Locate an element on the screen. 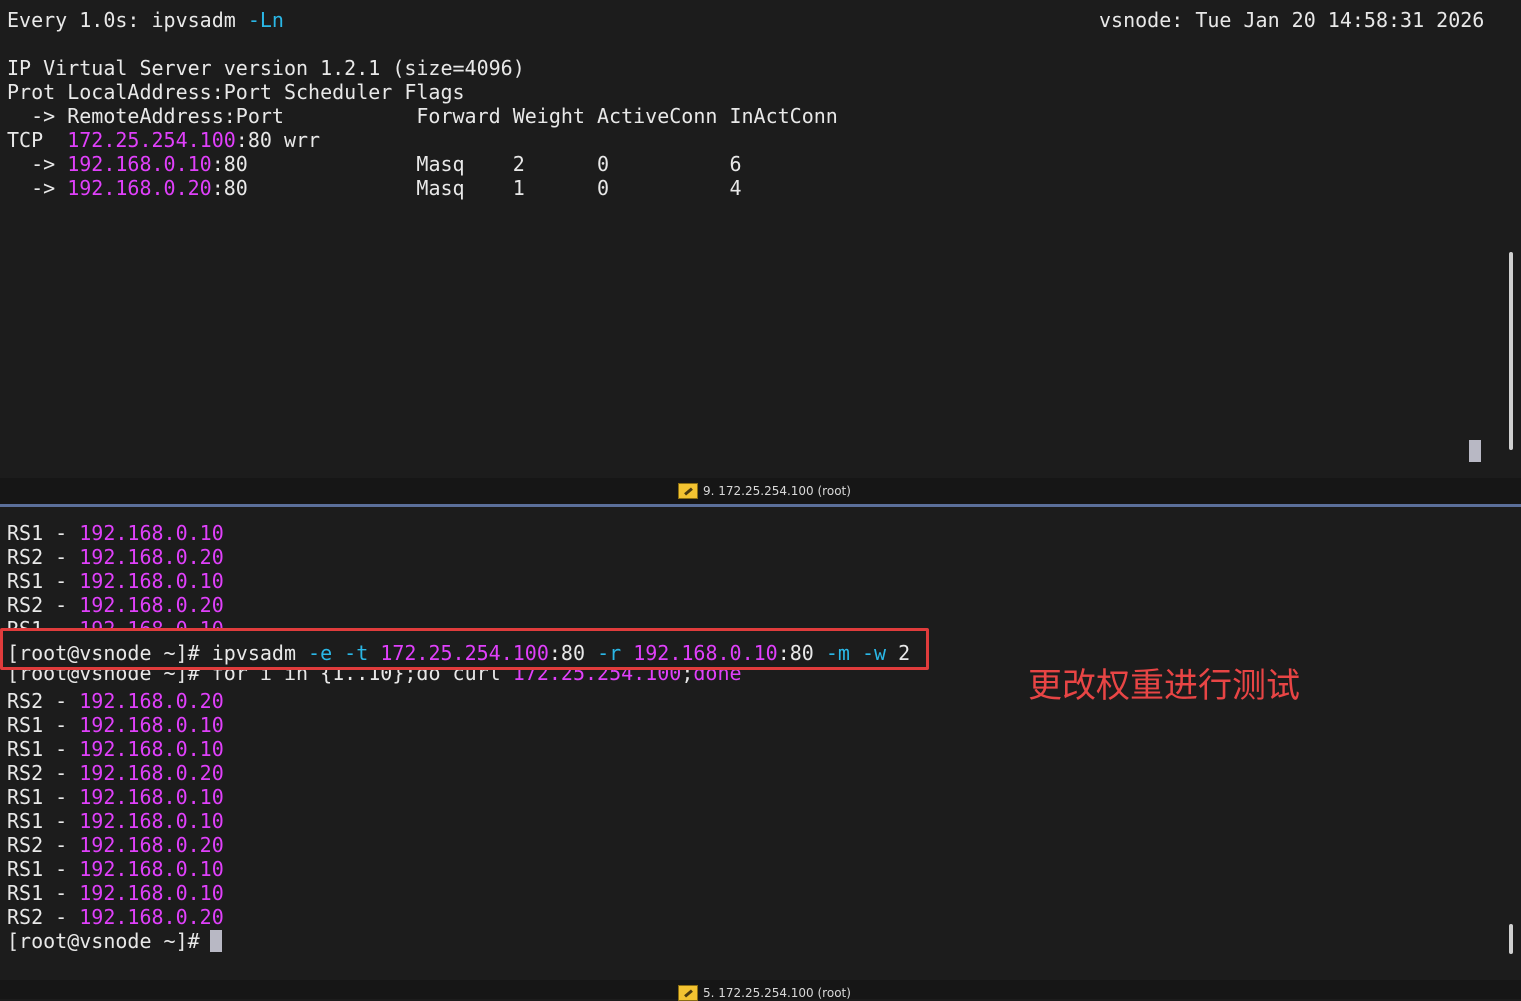 The width and height of the screenshot is (1521, 1001). loop-command-text: for i in {1..10};do curl is located at coordinates (362, 677).